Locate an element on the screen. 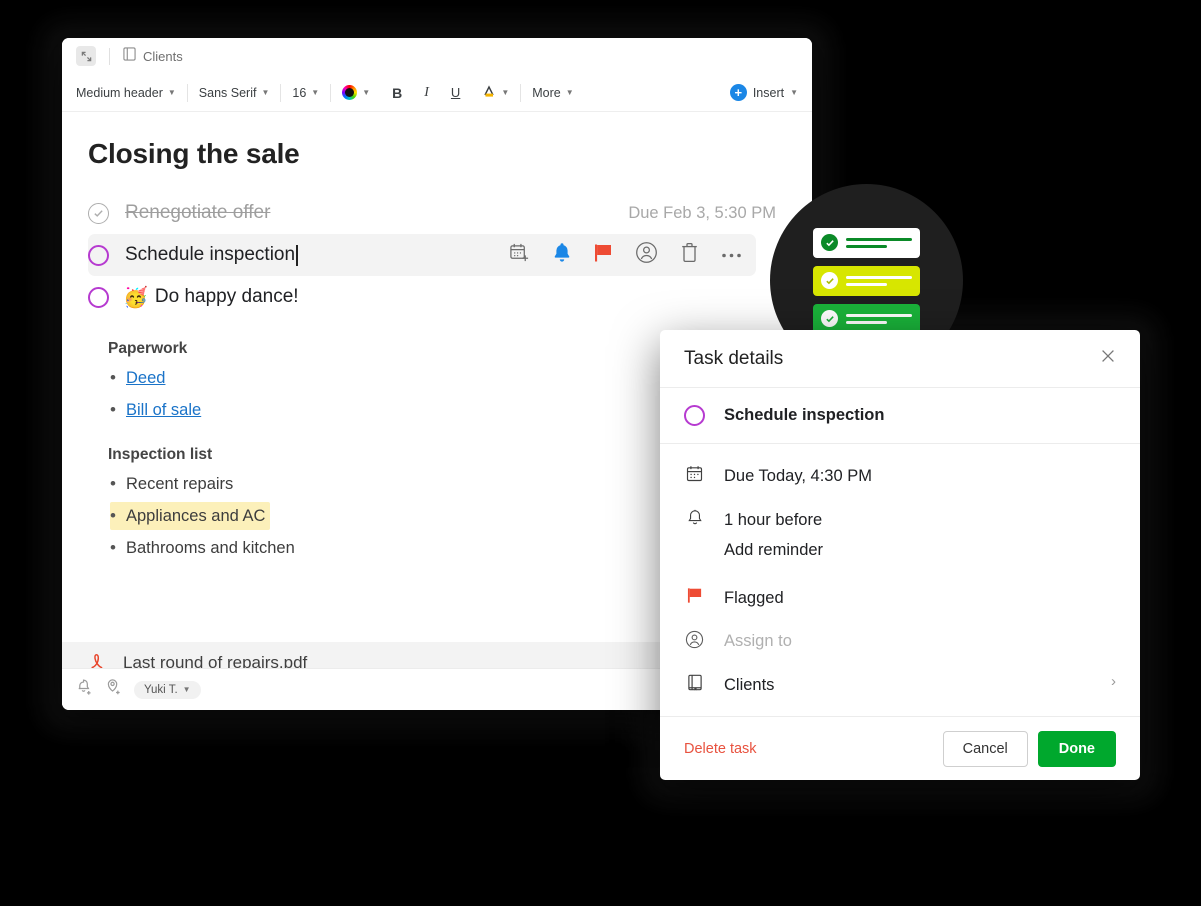  list-item-highlighted: • Appliances and AC is located at coordinates (190, 516).